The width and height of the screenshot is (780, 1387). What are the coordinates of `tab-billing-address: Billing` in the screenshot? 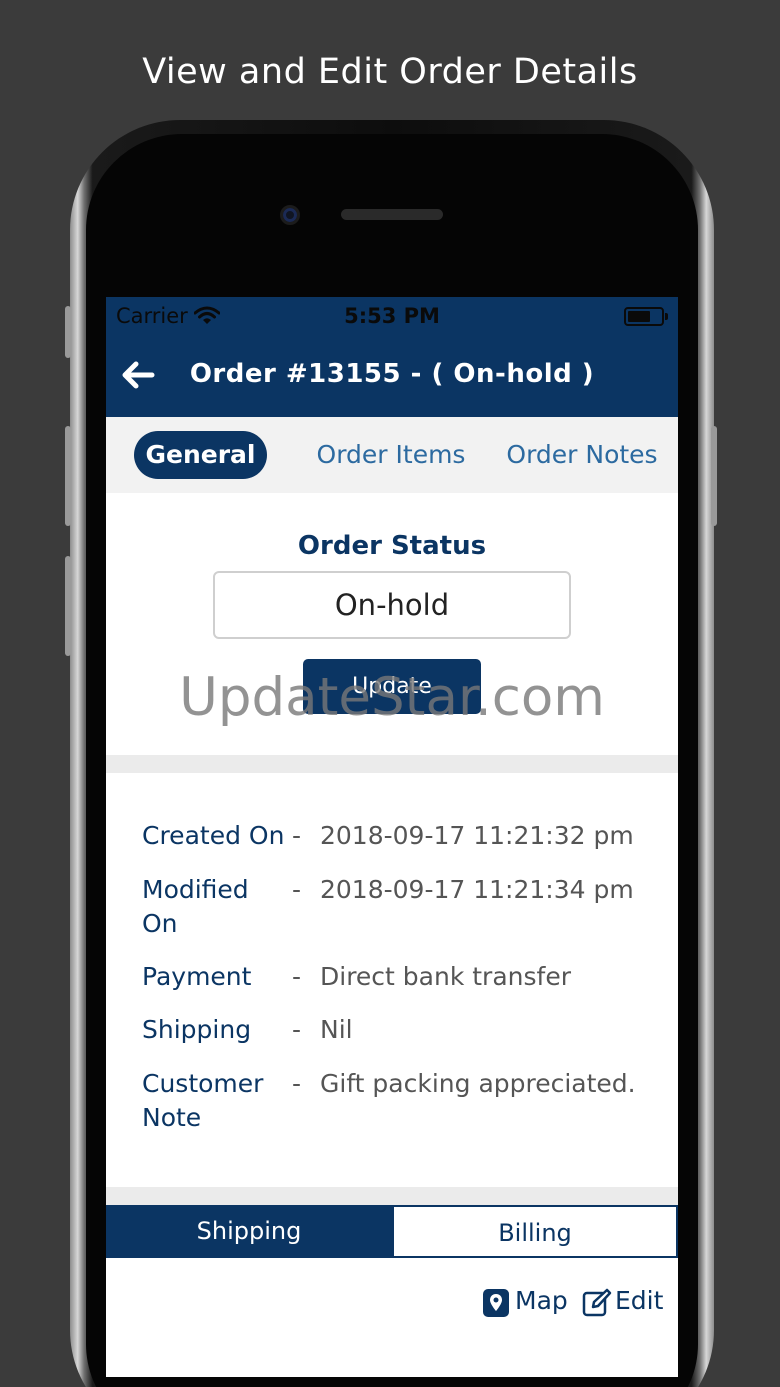 It's located at (535, 1231).